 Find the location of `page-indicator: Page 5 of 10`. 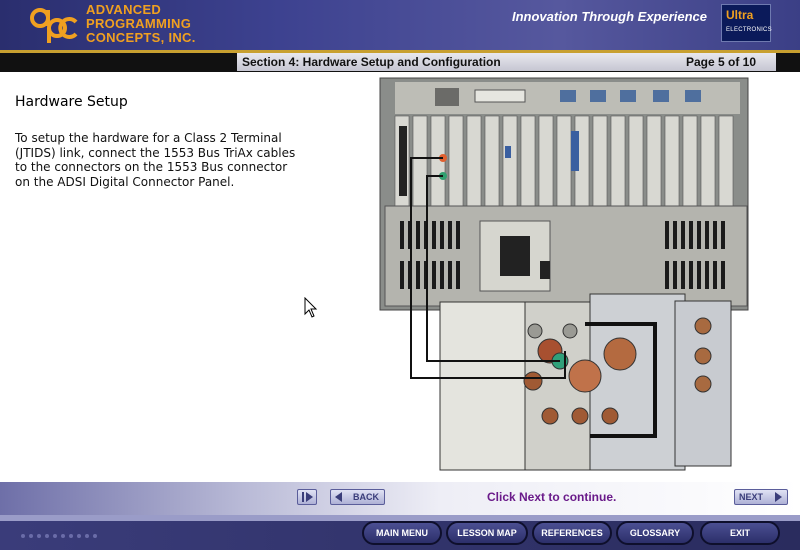

page-indicator: Page 5 of 10 is located at coordinates (721, 62).